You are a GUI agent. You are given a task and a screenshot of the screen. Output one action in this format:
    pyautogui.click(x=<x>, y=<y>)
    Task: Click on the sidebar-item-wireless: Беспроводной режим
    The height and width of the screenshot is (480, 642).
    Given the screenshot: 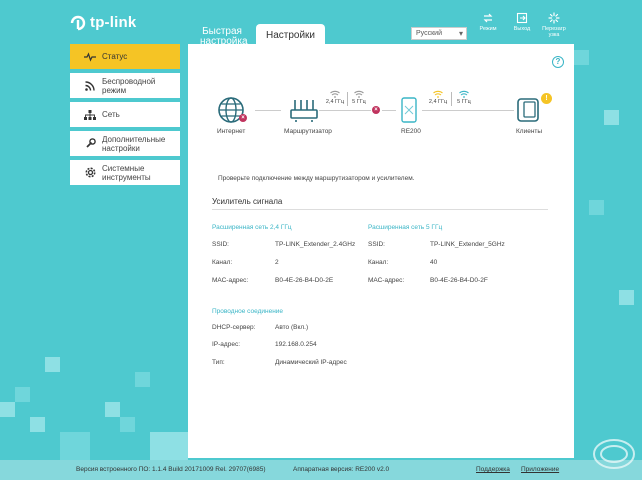 What is the action you would take?
    pyautogui.click(x=125, y=85)
    